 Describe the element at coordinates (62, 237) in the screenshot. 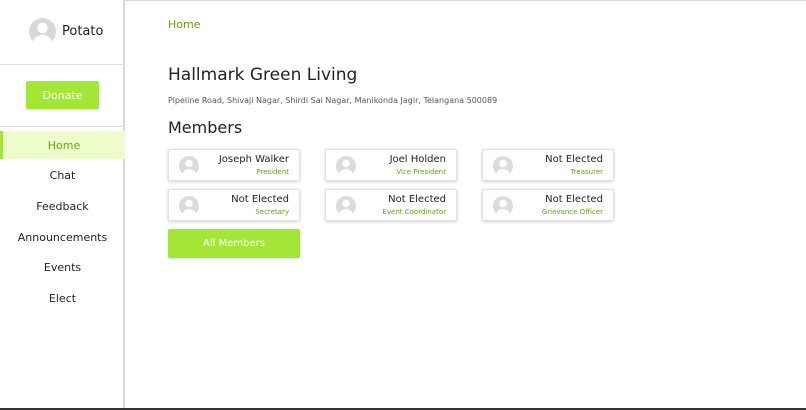

I see `sidebar-item-announcements: Announcements` at that location.